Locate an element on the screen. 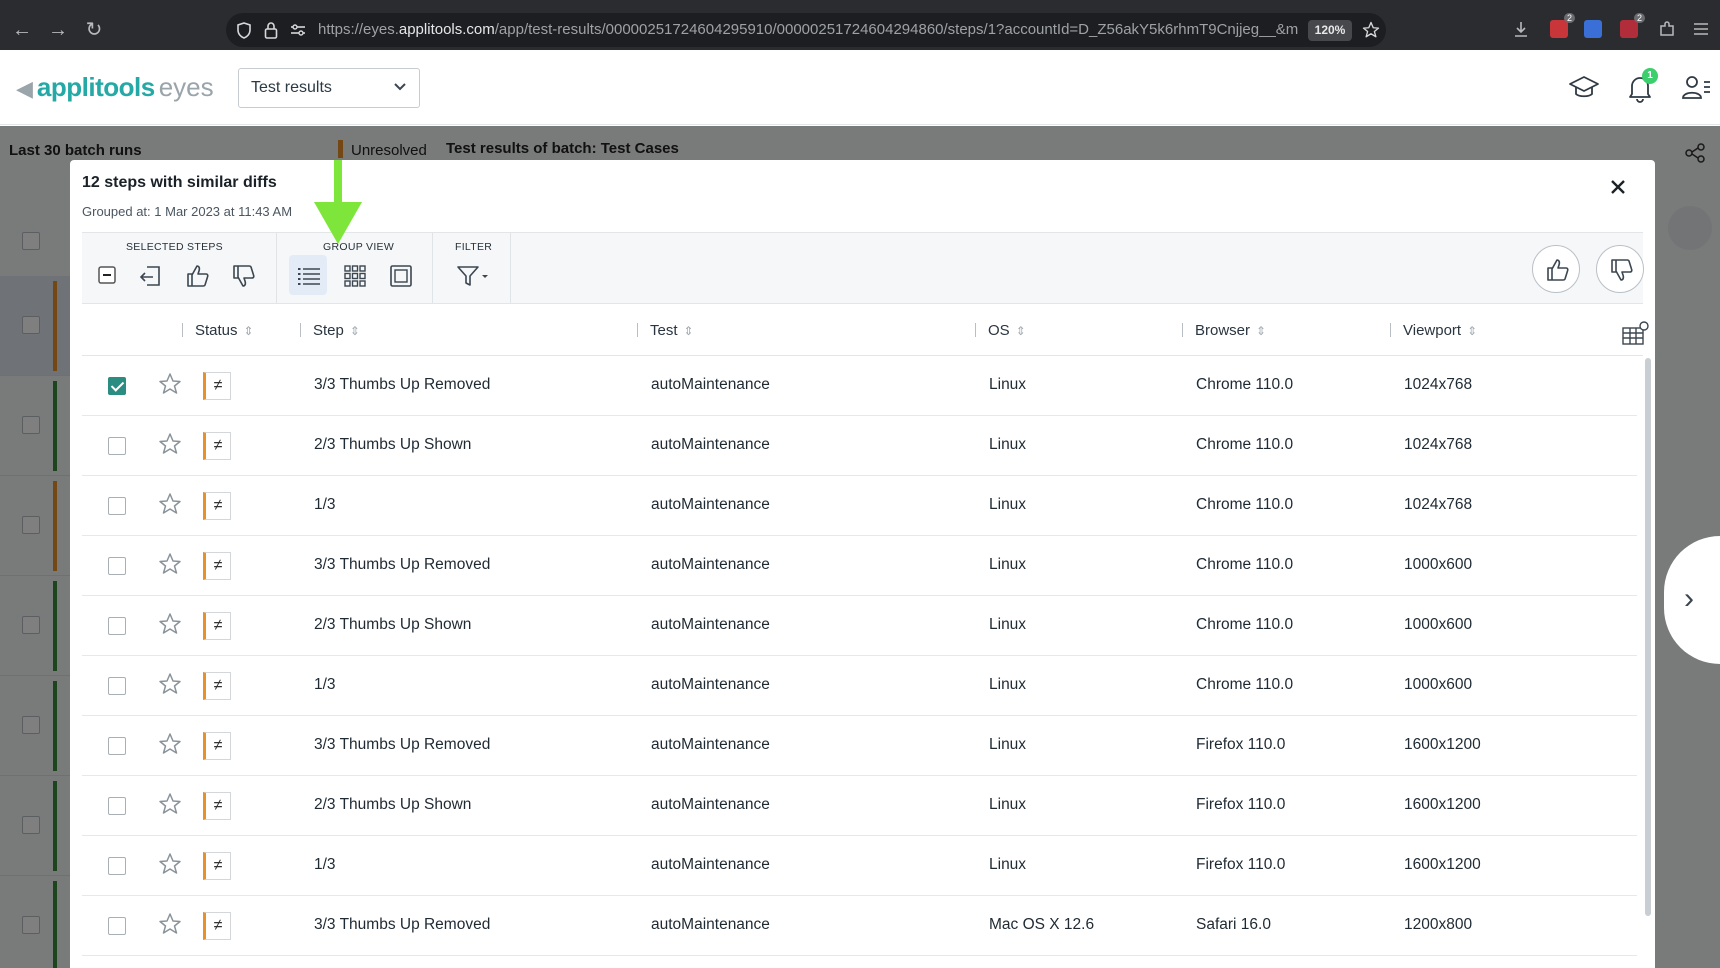 This screenshot has height=968, width=1720. shield-icon is located at coordinates (244, 30).